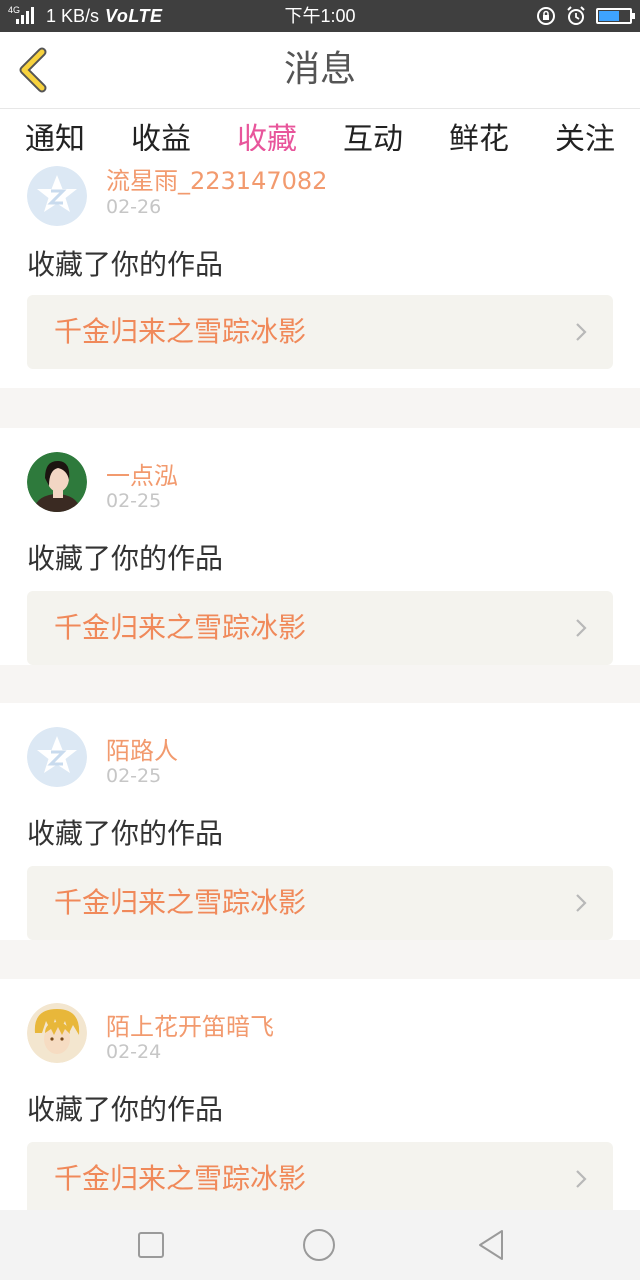  What do you see at coordinates (142, 748) in the screenshot?
I see `username: 陌路人` at bounding box center [142, 748].